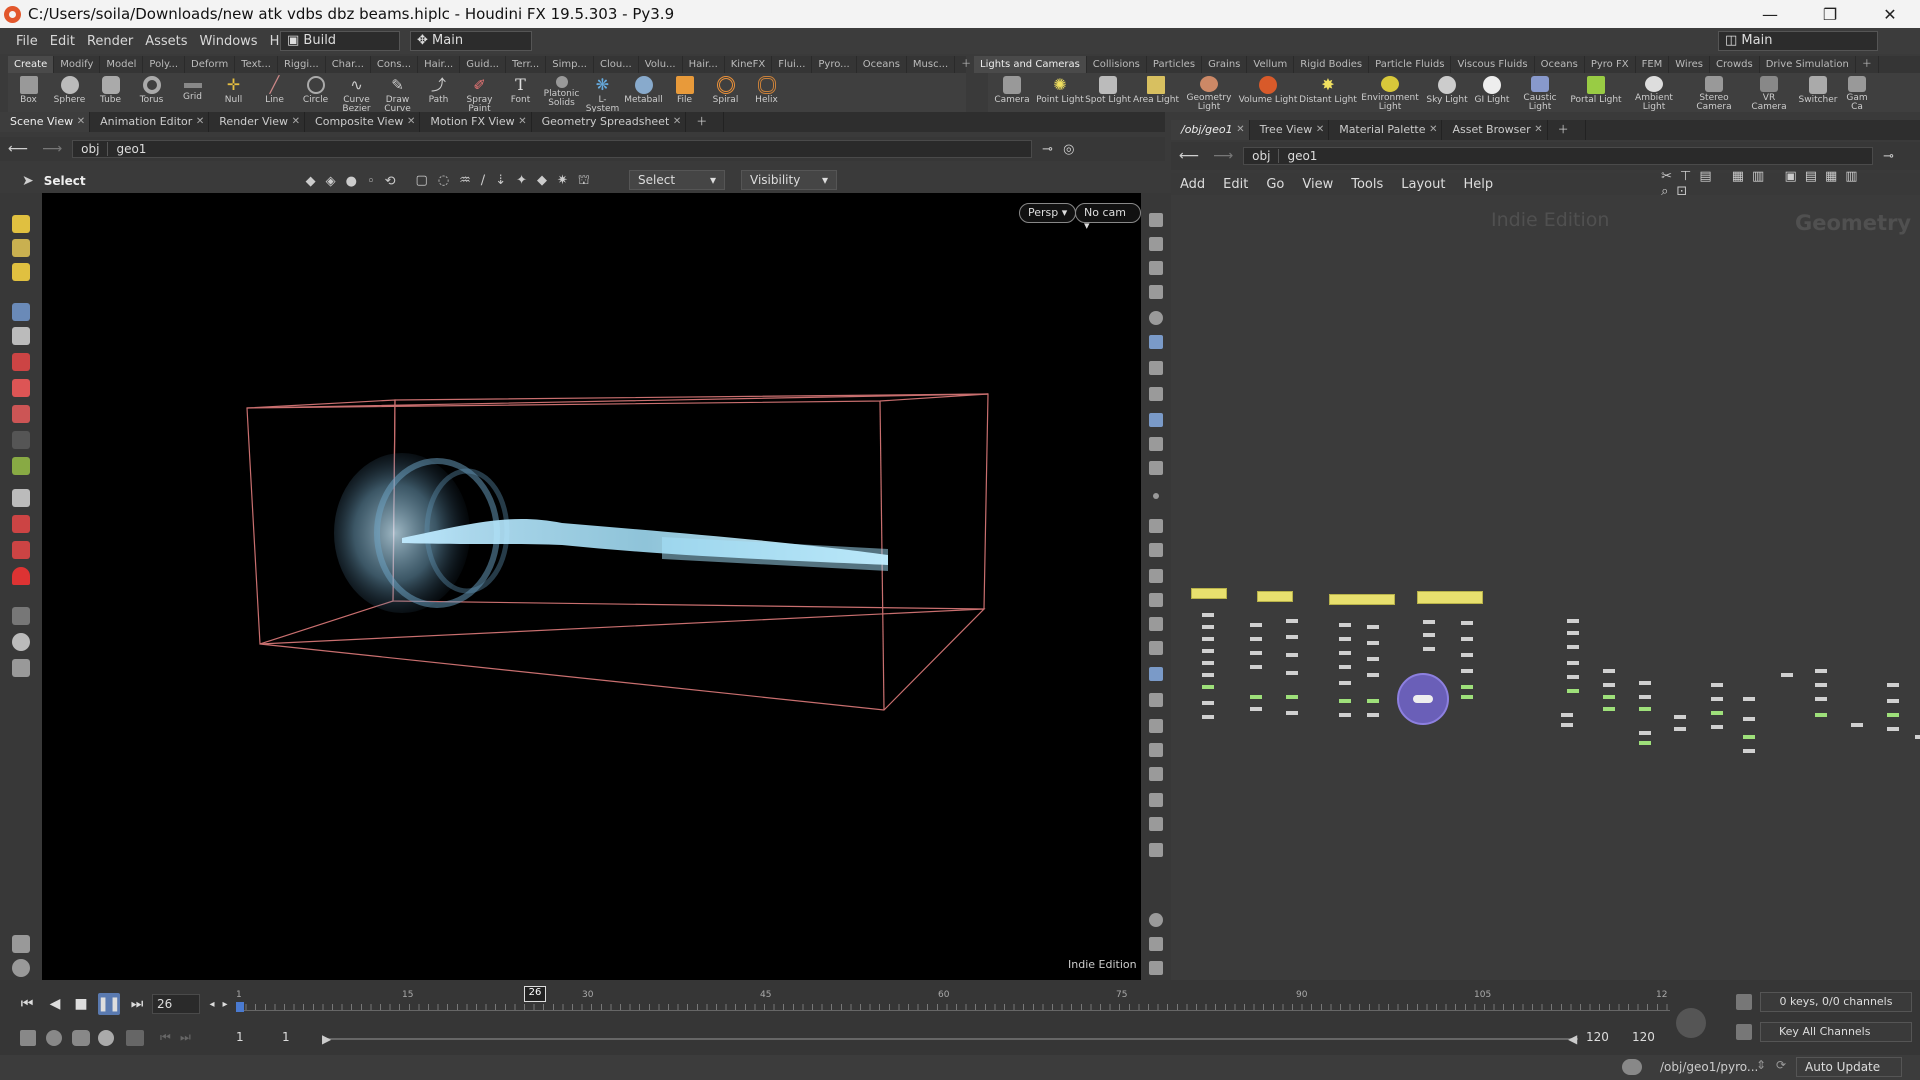  What do you see at coordinates (1290, 130) in the screenshot?
I see `tab-tree-view: Tree View ✕` at bounding box center [1290, 130].